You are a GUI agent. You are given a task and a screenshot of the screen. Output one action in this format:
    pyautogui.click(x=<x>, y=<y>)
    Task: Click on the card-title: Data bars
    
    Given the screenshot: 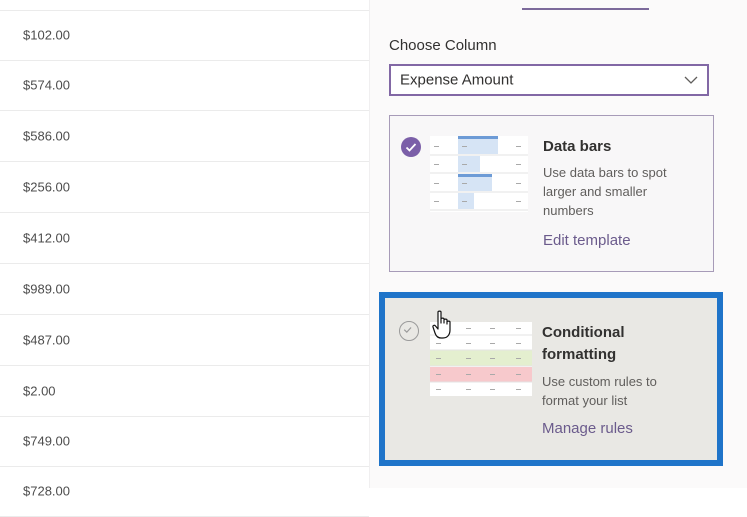 What is the action you would take?
    pyautogui.click(x=577, y=146)
    